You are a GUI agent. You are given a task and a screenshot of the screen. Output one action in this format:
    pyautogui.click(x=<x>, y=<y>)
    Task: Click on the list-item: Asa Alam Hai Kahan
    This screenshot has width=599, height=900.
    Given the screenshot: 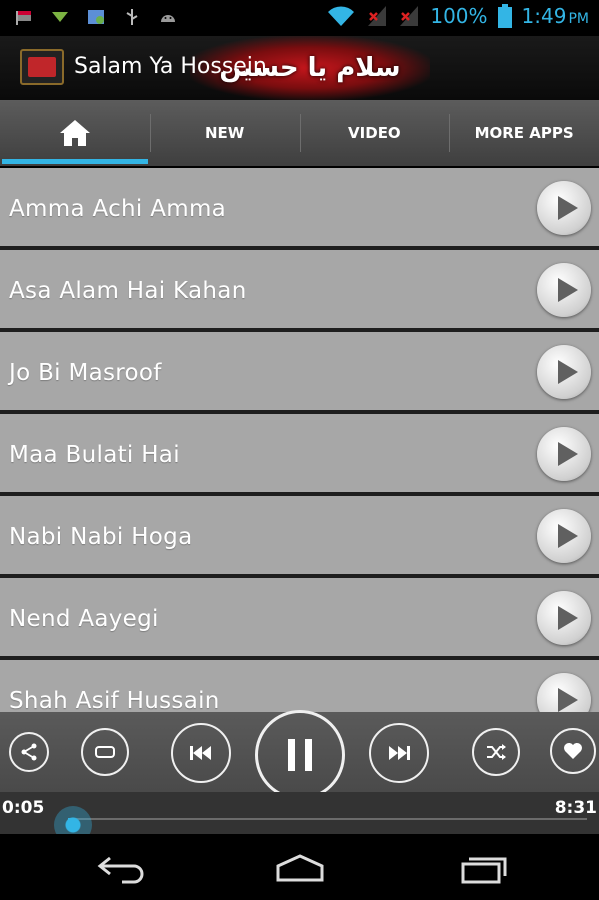 What is the action you would take?
    pyautogui.click(x=299, y=291)
    